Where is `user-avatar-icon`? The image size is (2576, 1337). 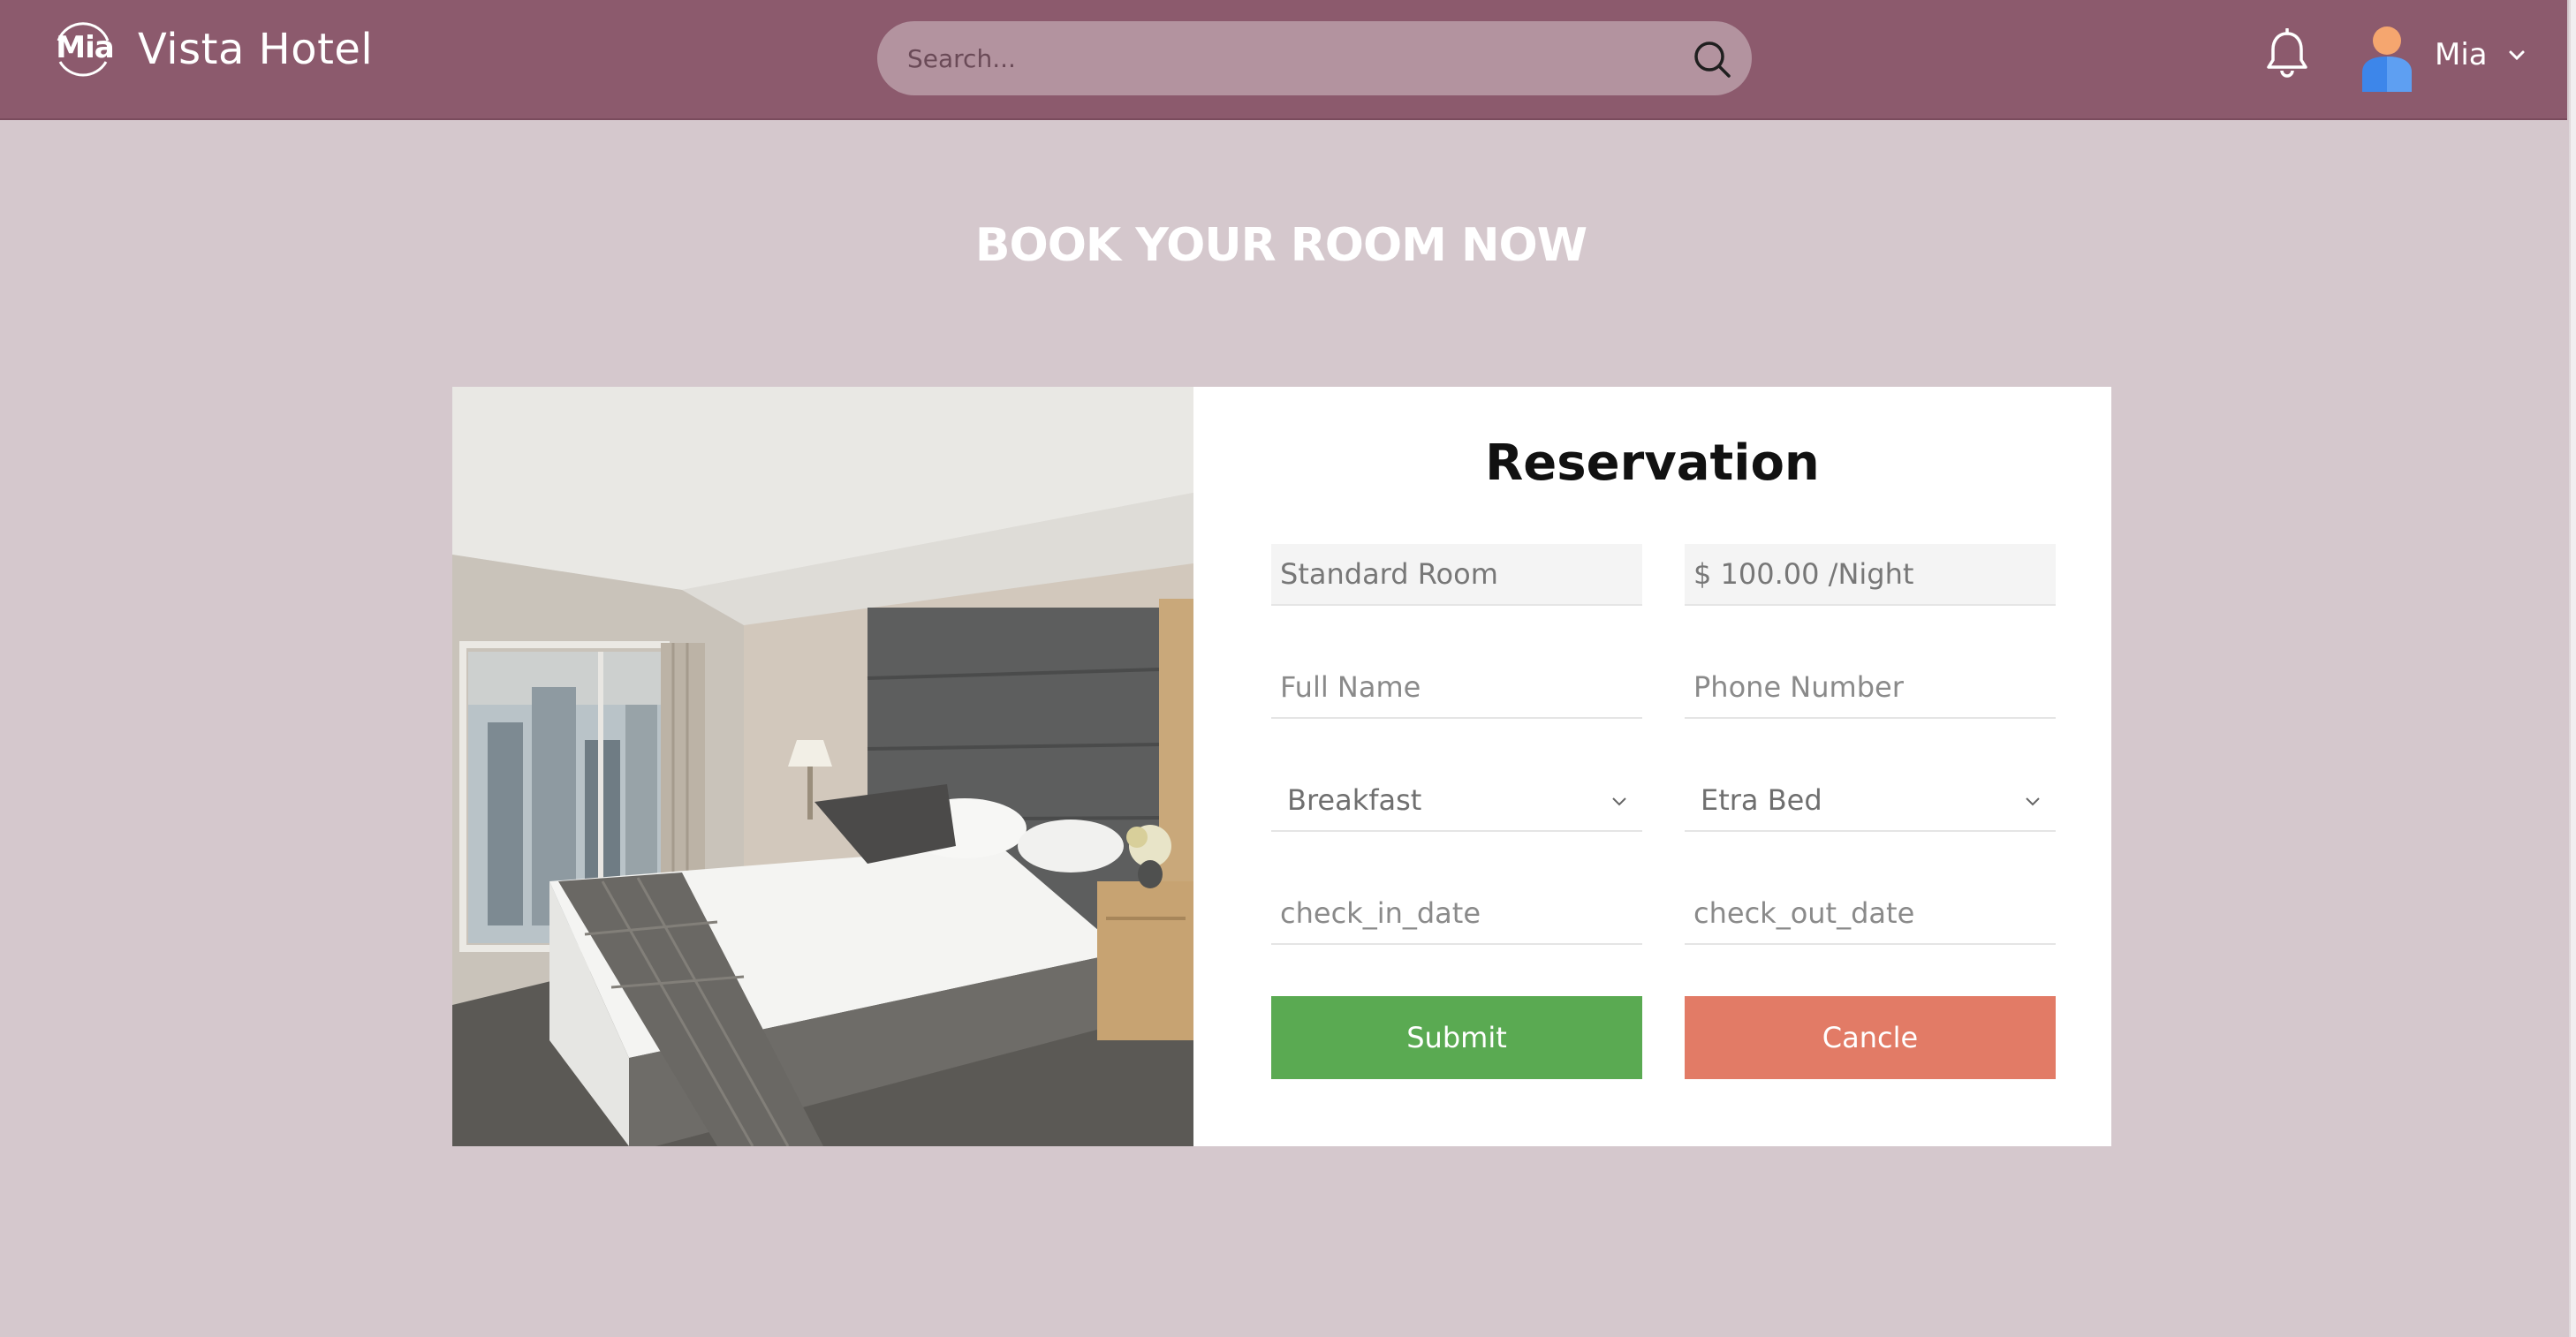
user-avatar-icon is located at coordinates (2387, 58).